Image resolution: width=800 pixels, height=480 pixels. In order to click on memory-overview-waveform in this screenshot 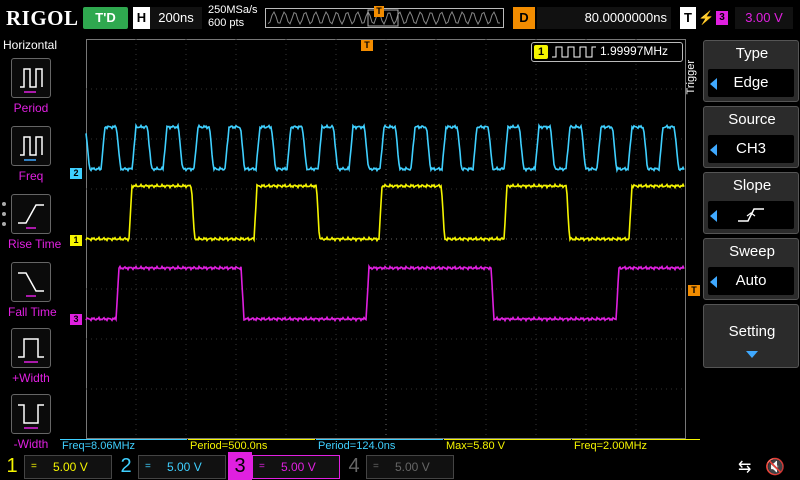, I will do `click(384, 18)`.